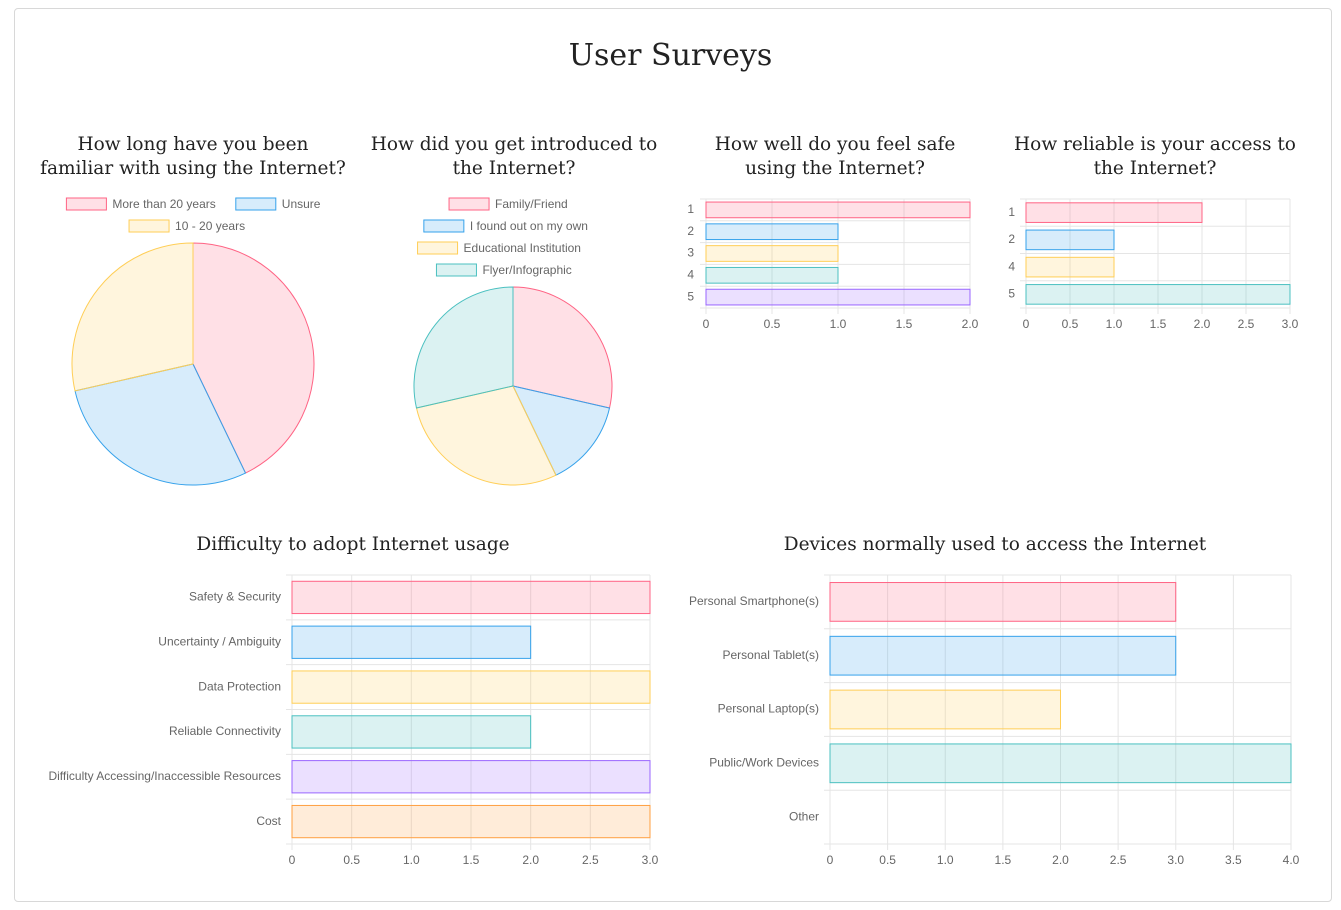 This screenshot has height=910, width=1341. What do you see at coordinates (353, 544) in the screenshot?
I see `chart-title-difficulty: Difficulty to adopt Internet usage` at bounding box center [353, 544].